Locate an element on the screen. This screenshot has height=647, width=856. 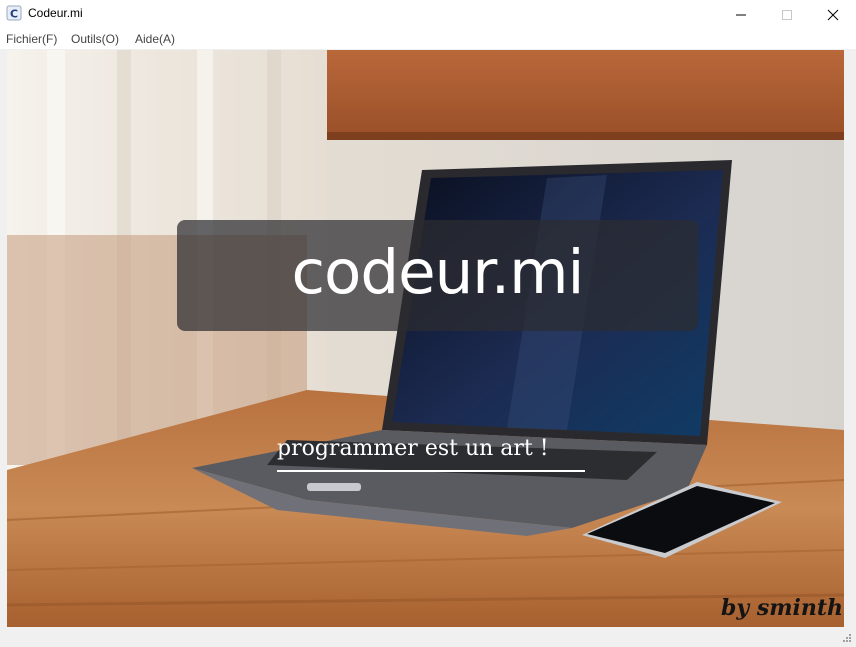
menu-fichier: Fichier(F) is located at coordinates (31, 39).